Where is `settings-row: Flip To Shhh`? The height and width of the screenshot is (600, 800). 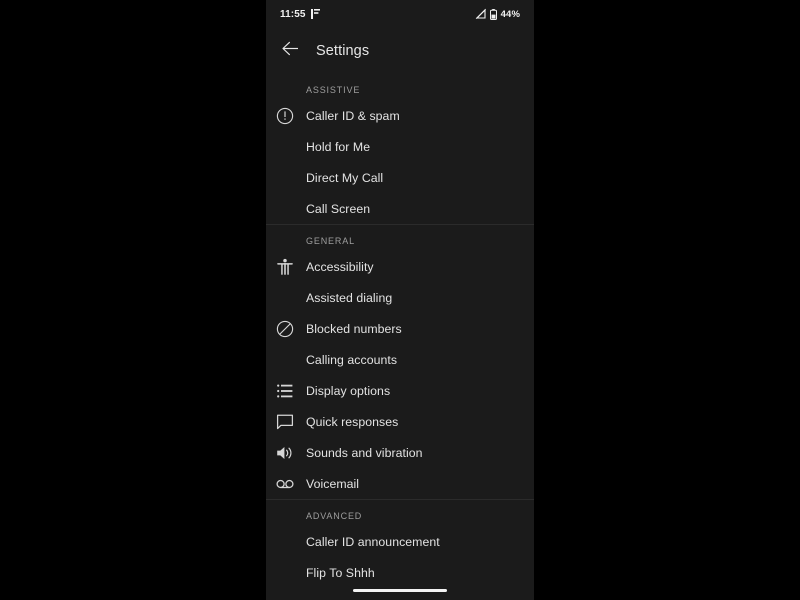
settings-row: Flip To Shhh is located at coordinates (400, 572).